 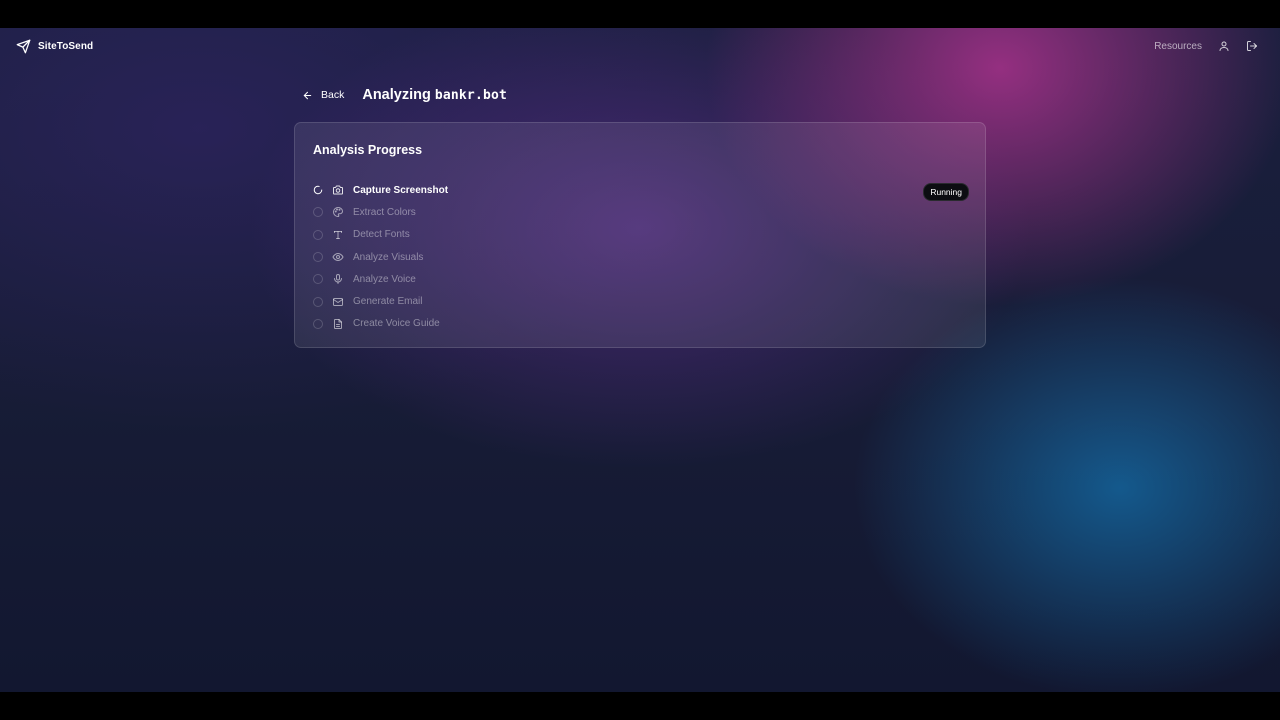 What do you see at coordinates (641, 212) in the screenshot?
I see `step-extract-colors: Extract Colors` at bounding box center [641, 212].